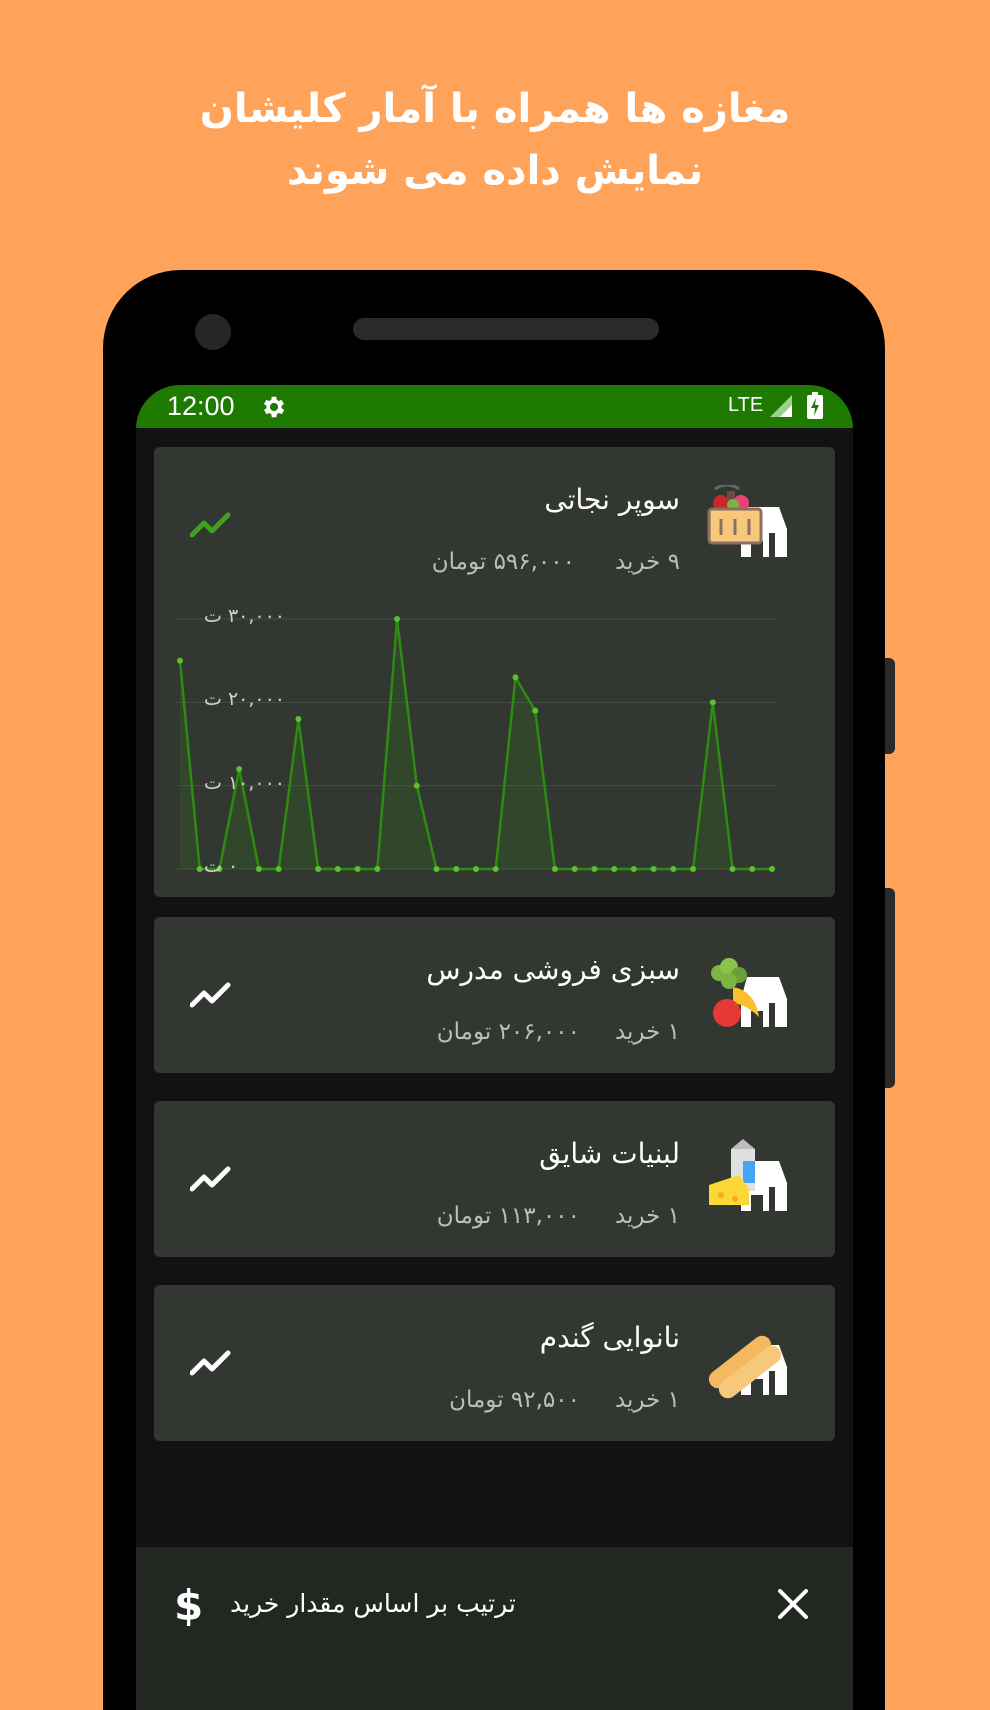 The image size is (990, 1710). Describe the element at coordinates (494, 1628) in the screenshot. I see `sort-bottom-sheet: $ ترتیب بر اساس مقدار خرید` at that location.